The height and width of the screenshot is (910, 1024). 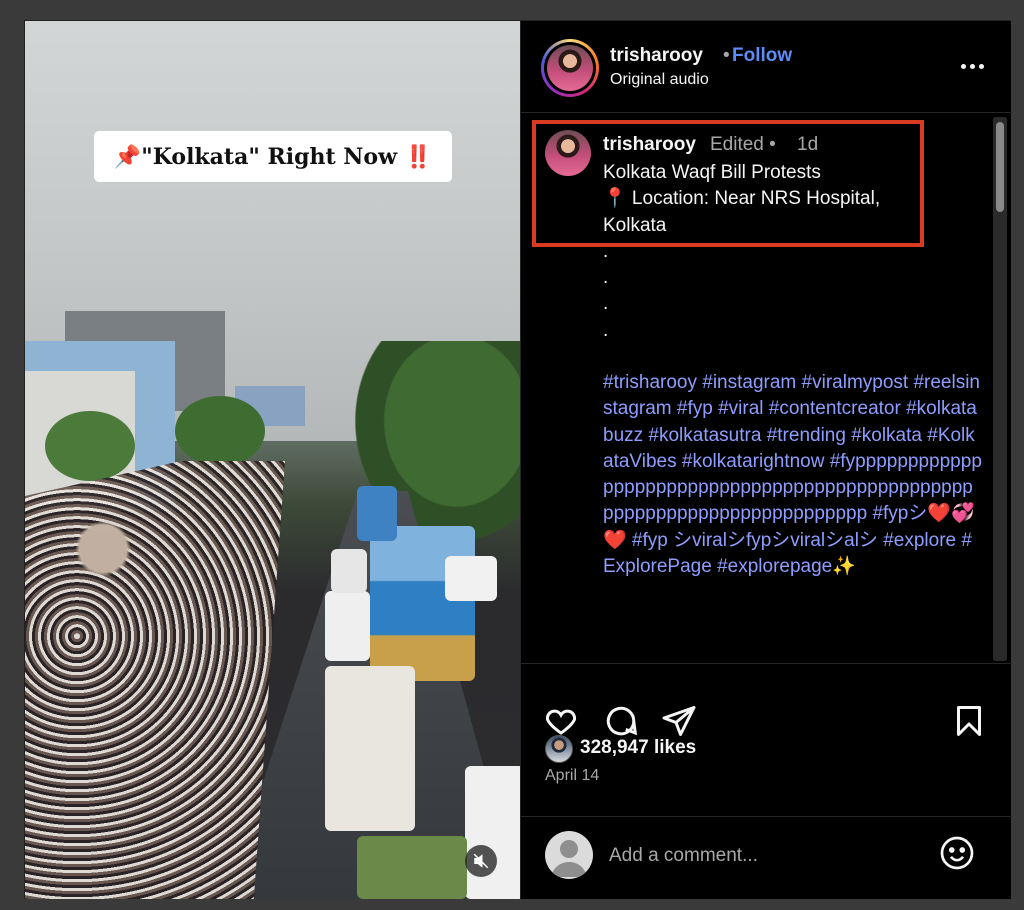 What do you see at coordinates (569, 858) in the screenshot?
I see `default-avatar-icon` at bounding box center [569, 858].